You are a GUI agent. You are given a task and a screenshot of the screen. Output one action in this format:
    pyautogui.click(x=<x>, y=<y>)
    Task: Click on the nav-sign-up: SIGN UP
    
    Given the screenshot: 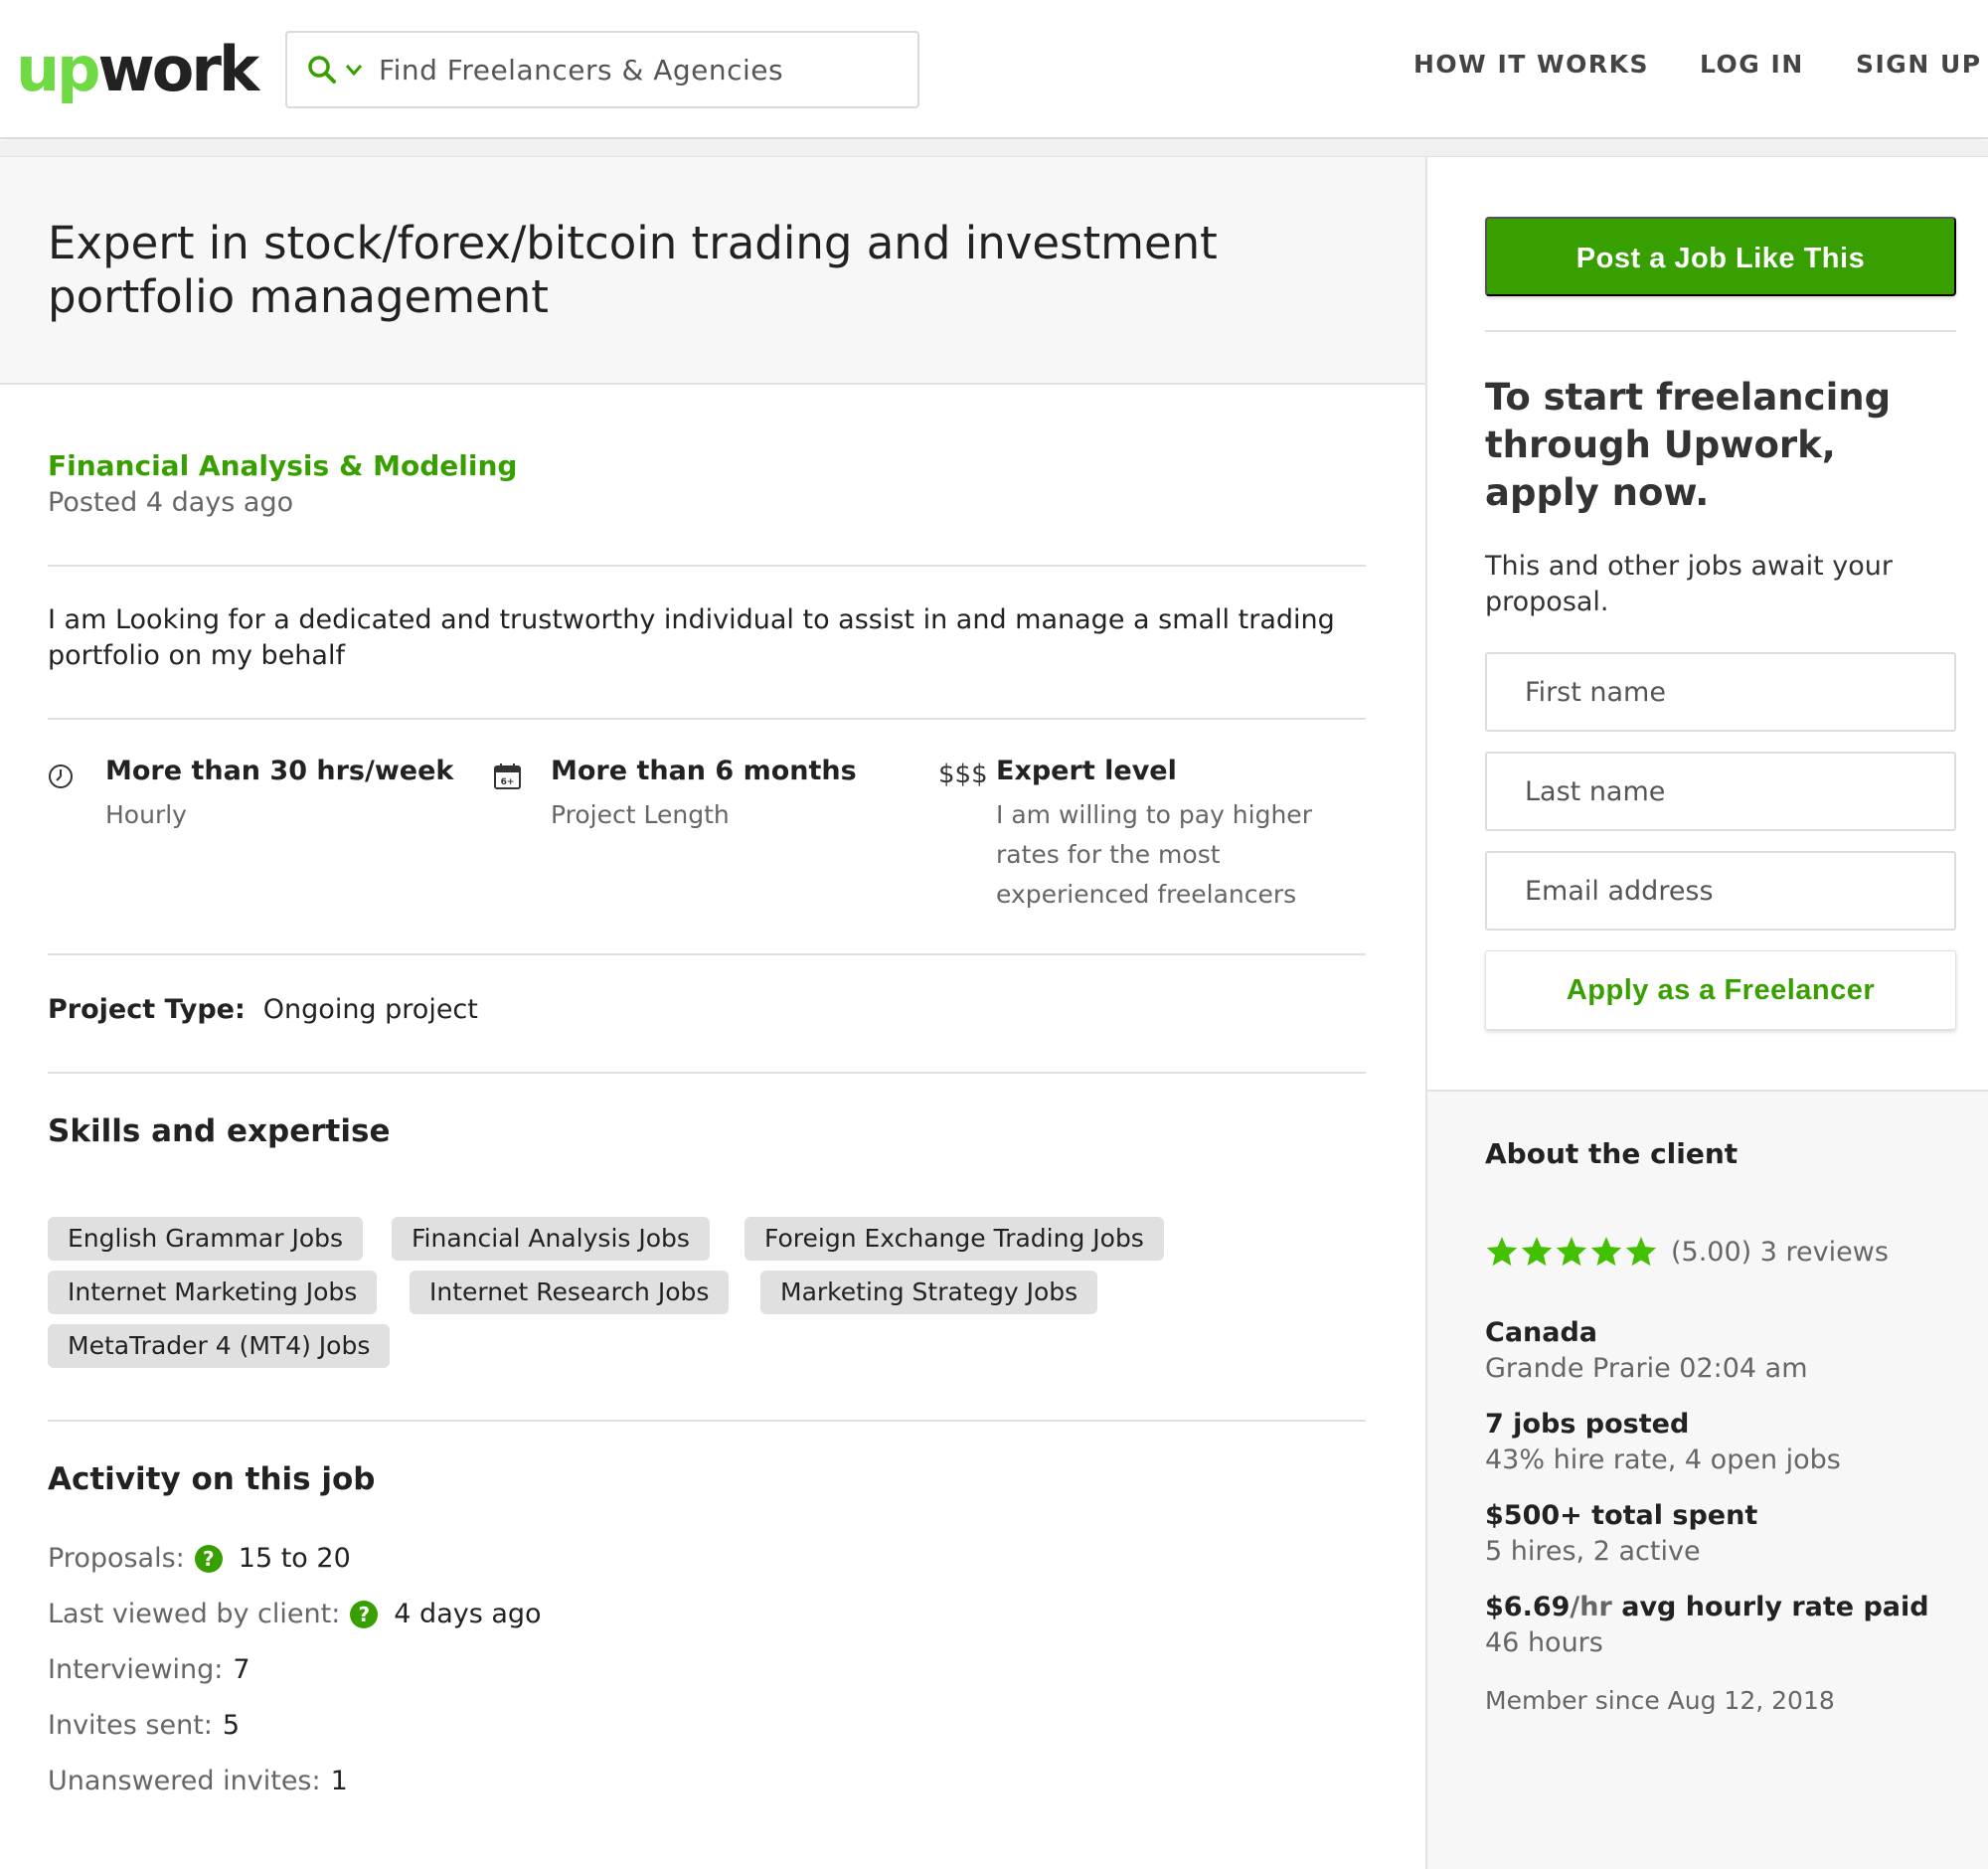 What is the action you would take?
    pyautogui.click(x=1919, y=64)
    